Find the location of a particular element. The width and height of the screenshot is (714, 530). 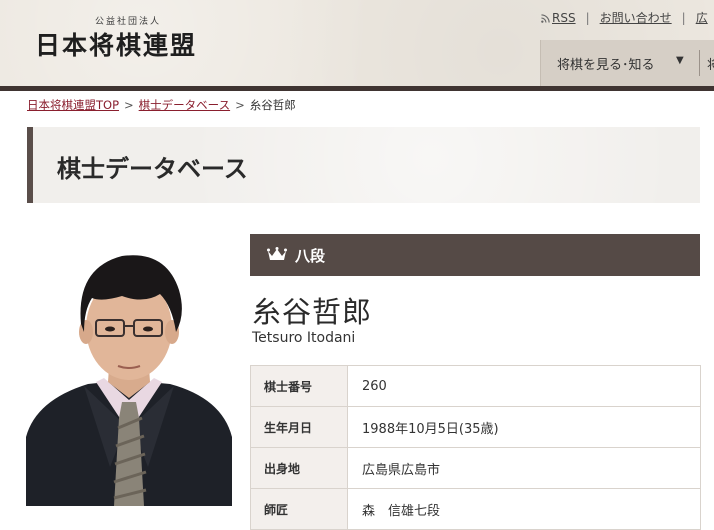

more-link: 広 is located at coordinates (702, 18).